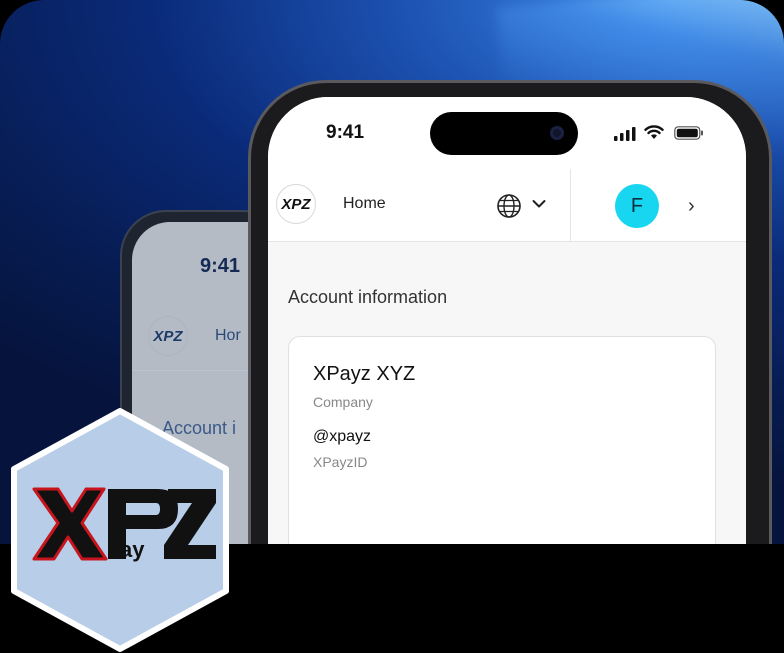 The image size is (784, 653). Describe the element at coordinates (654, 132) in the screenshot. I see `wifi-icon` at that location.